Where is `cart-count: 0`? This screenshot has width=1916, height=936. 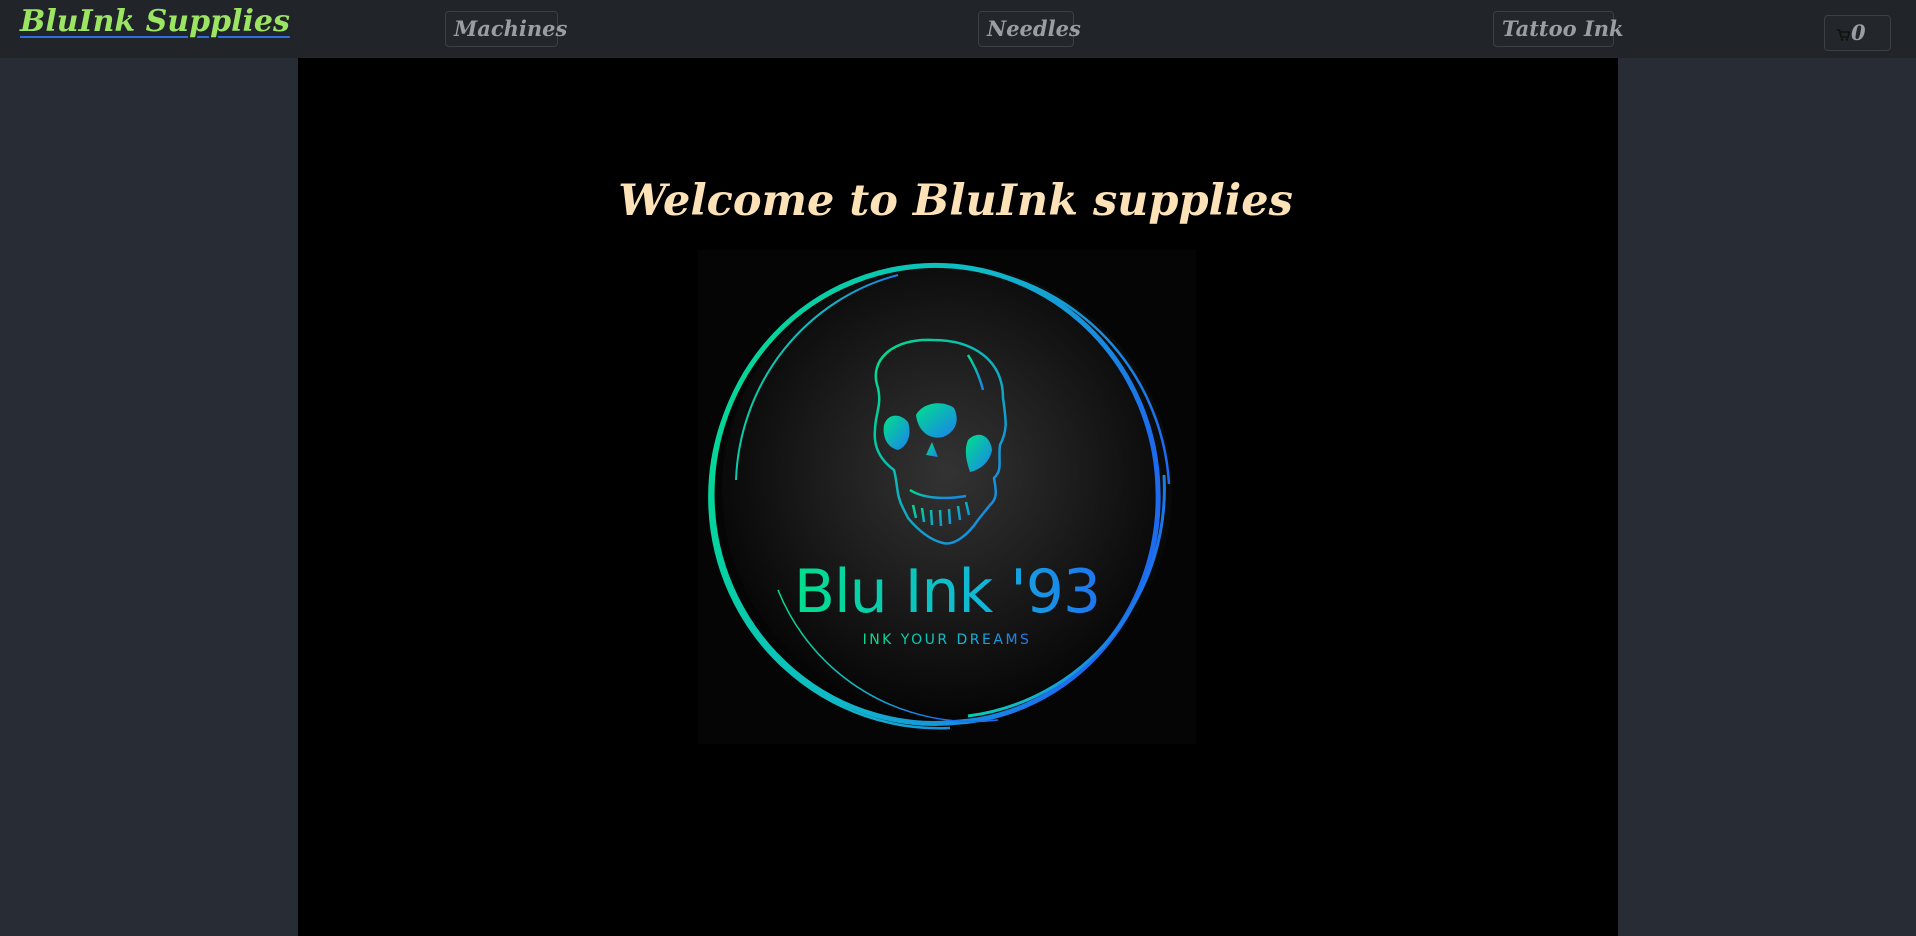 cart-count: 0 is located at coordinates (1858, 32).